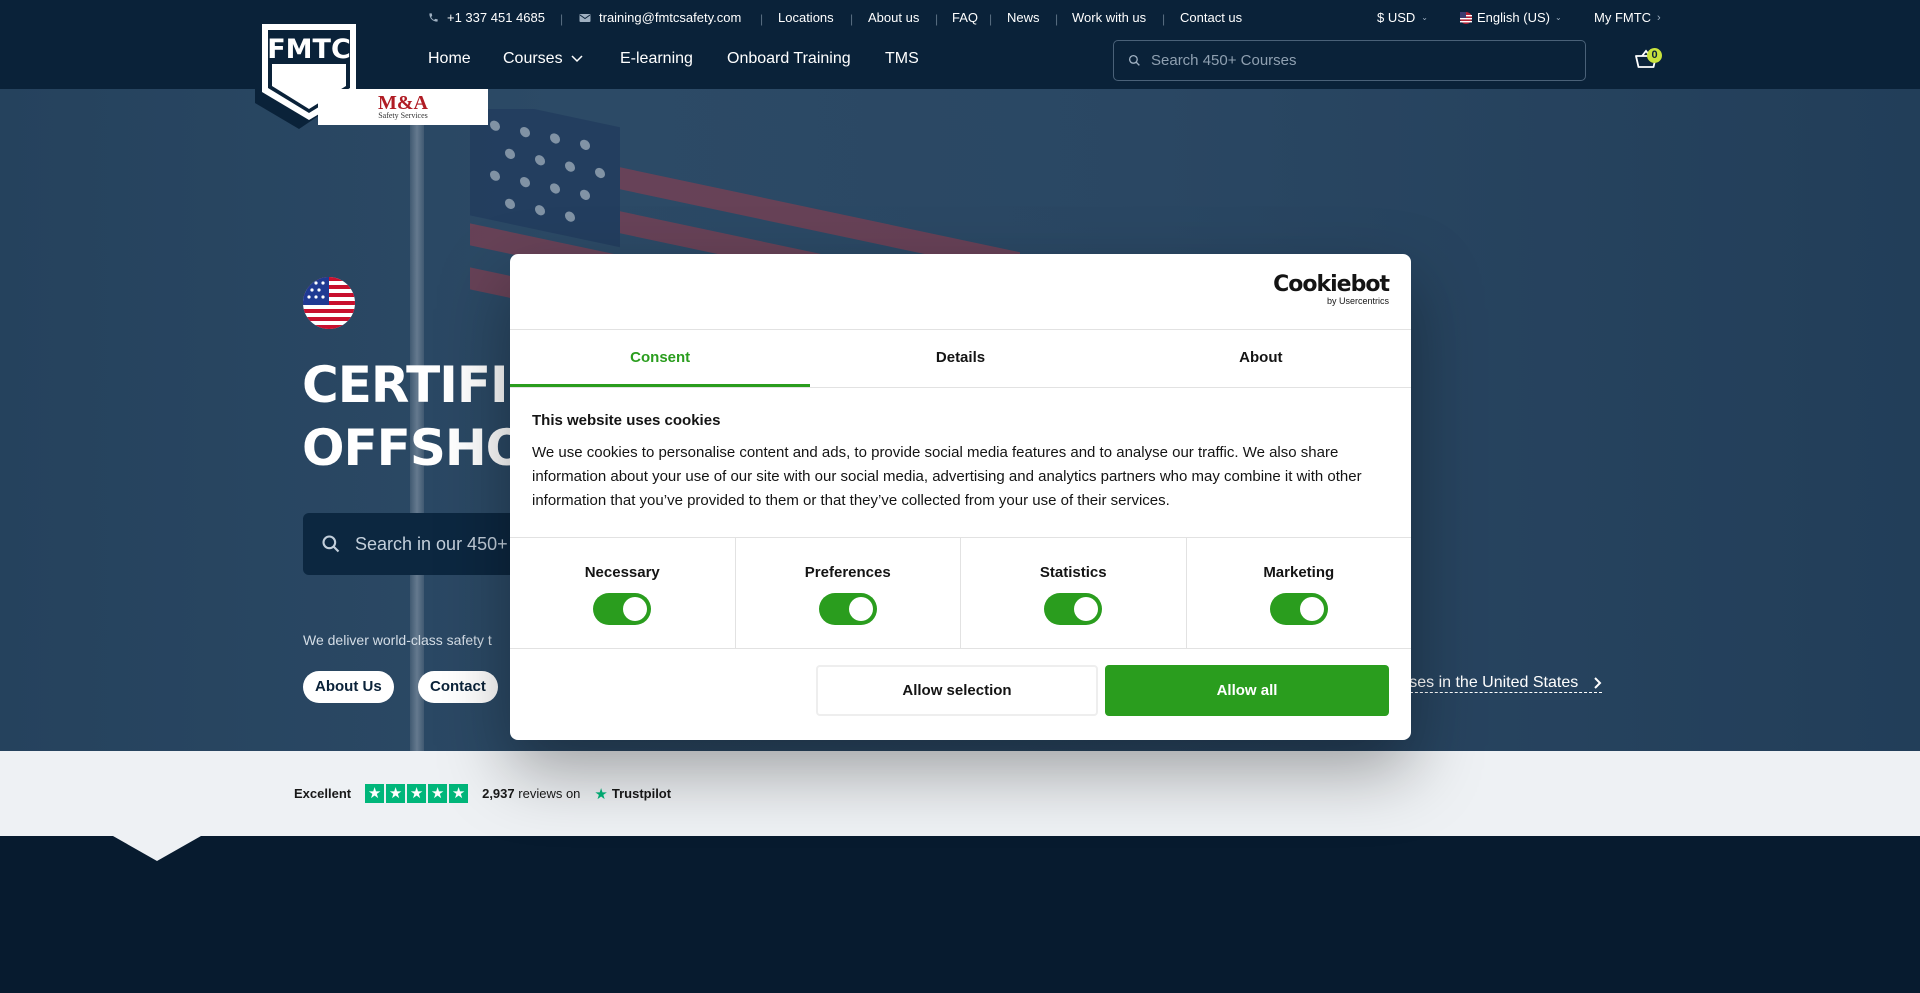 This screenshot has height=993, width=1920. I want to click on marketing-toggle, so click(1298, 609).